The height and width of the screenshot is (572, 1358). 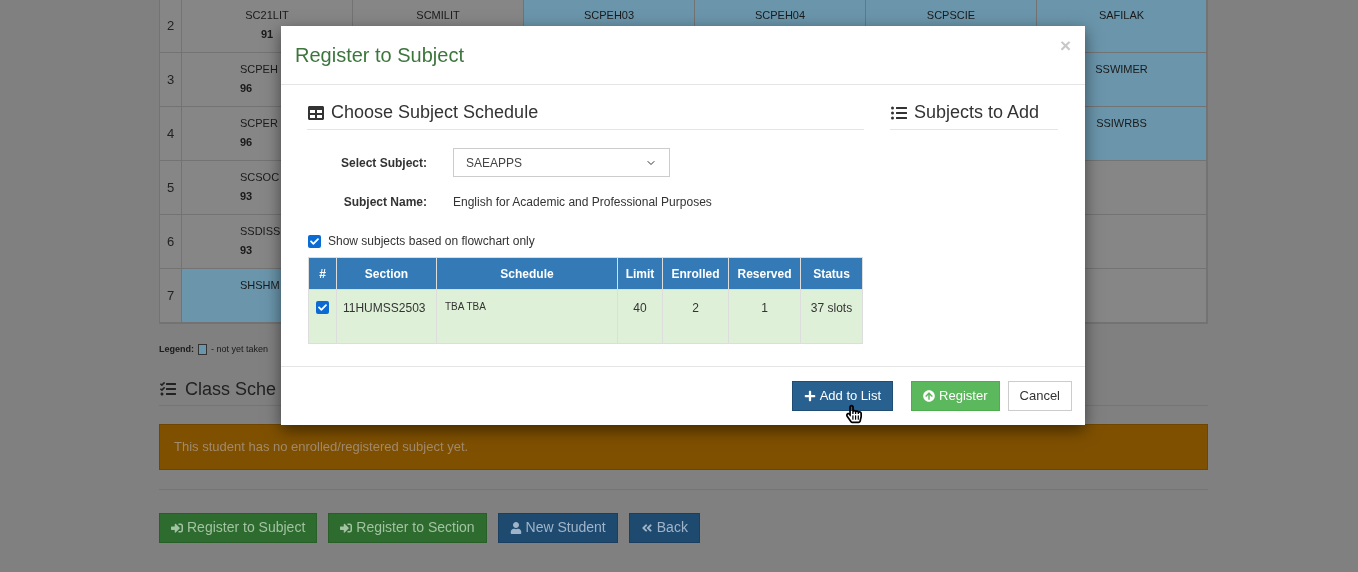 What do you see at coordinates (899, 112) in the screenshot?
I see `list-icon` at bounding box center [899, 112].